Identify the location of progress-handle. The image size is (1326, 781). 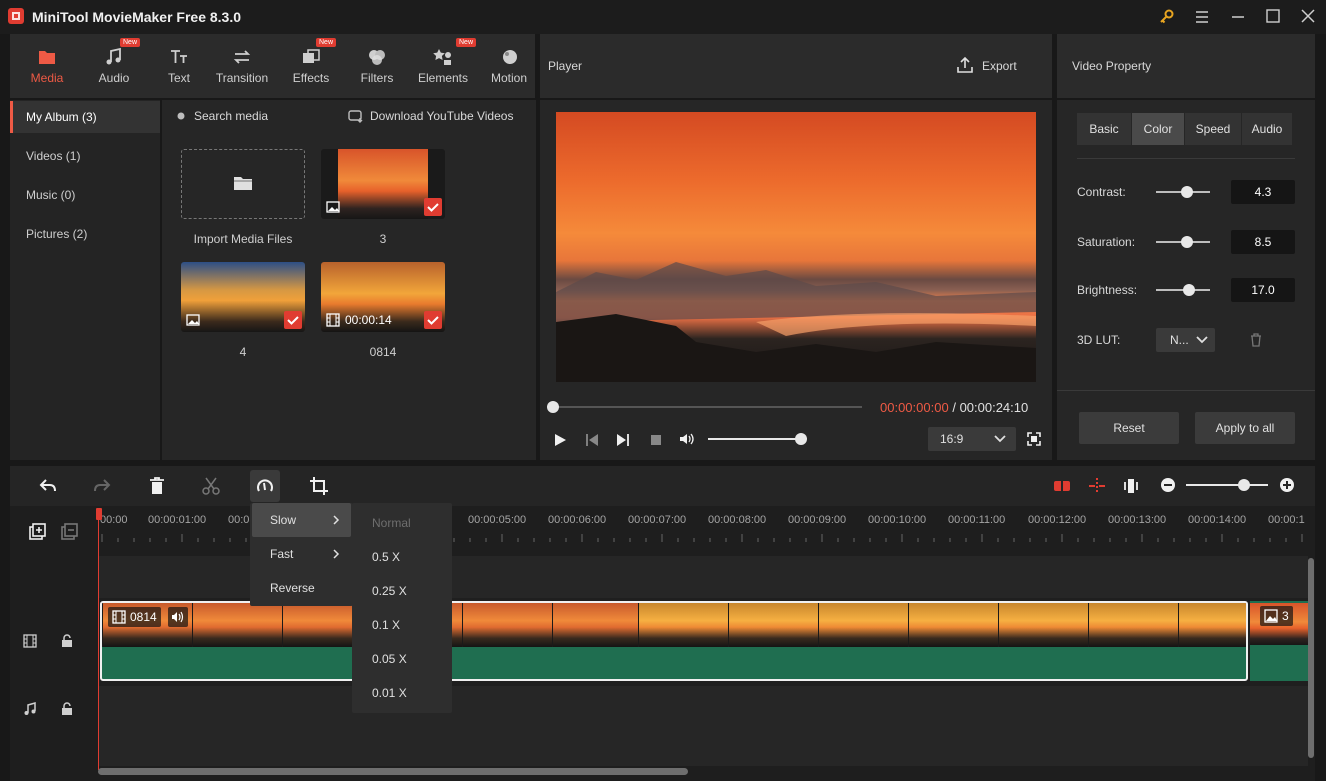
(553, 407).